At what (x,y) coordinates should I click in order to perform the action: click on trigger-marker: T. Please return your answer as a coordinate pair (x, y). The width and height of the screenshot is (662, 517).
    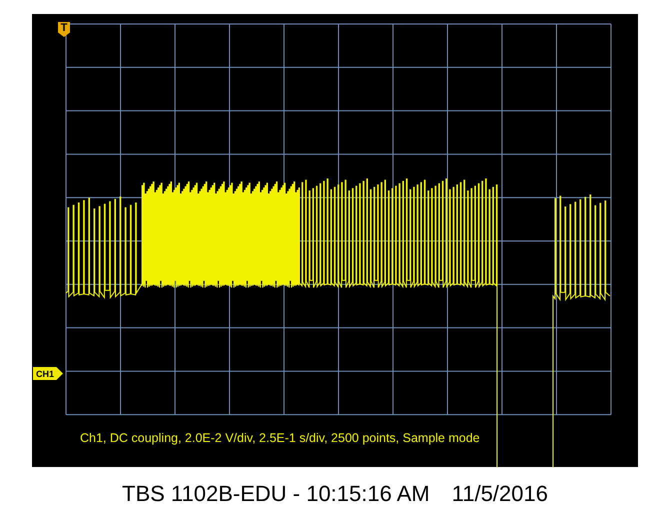
    Looking at the image, I should click on (64, 29).